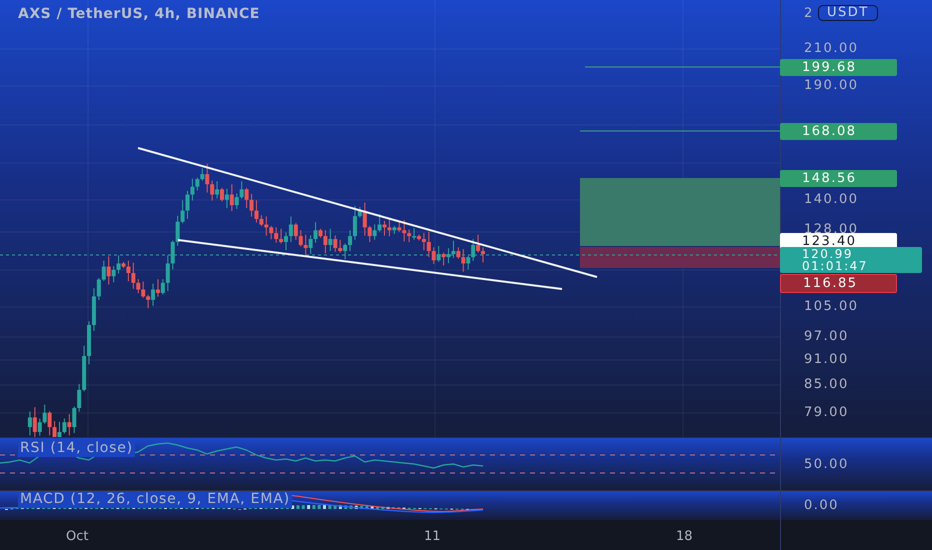  What do you see at coordinates (848, 13) in the screenshot?
I see `currency-selector: USDT` at bounding box center [848, 13].